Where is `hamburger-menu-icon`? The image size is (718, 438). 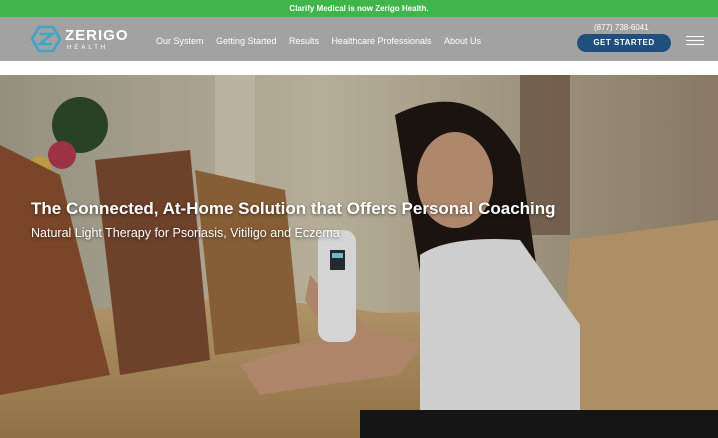 hamburger-menu-icon is located at coordinates (695, 42).